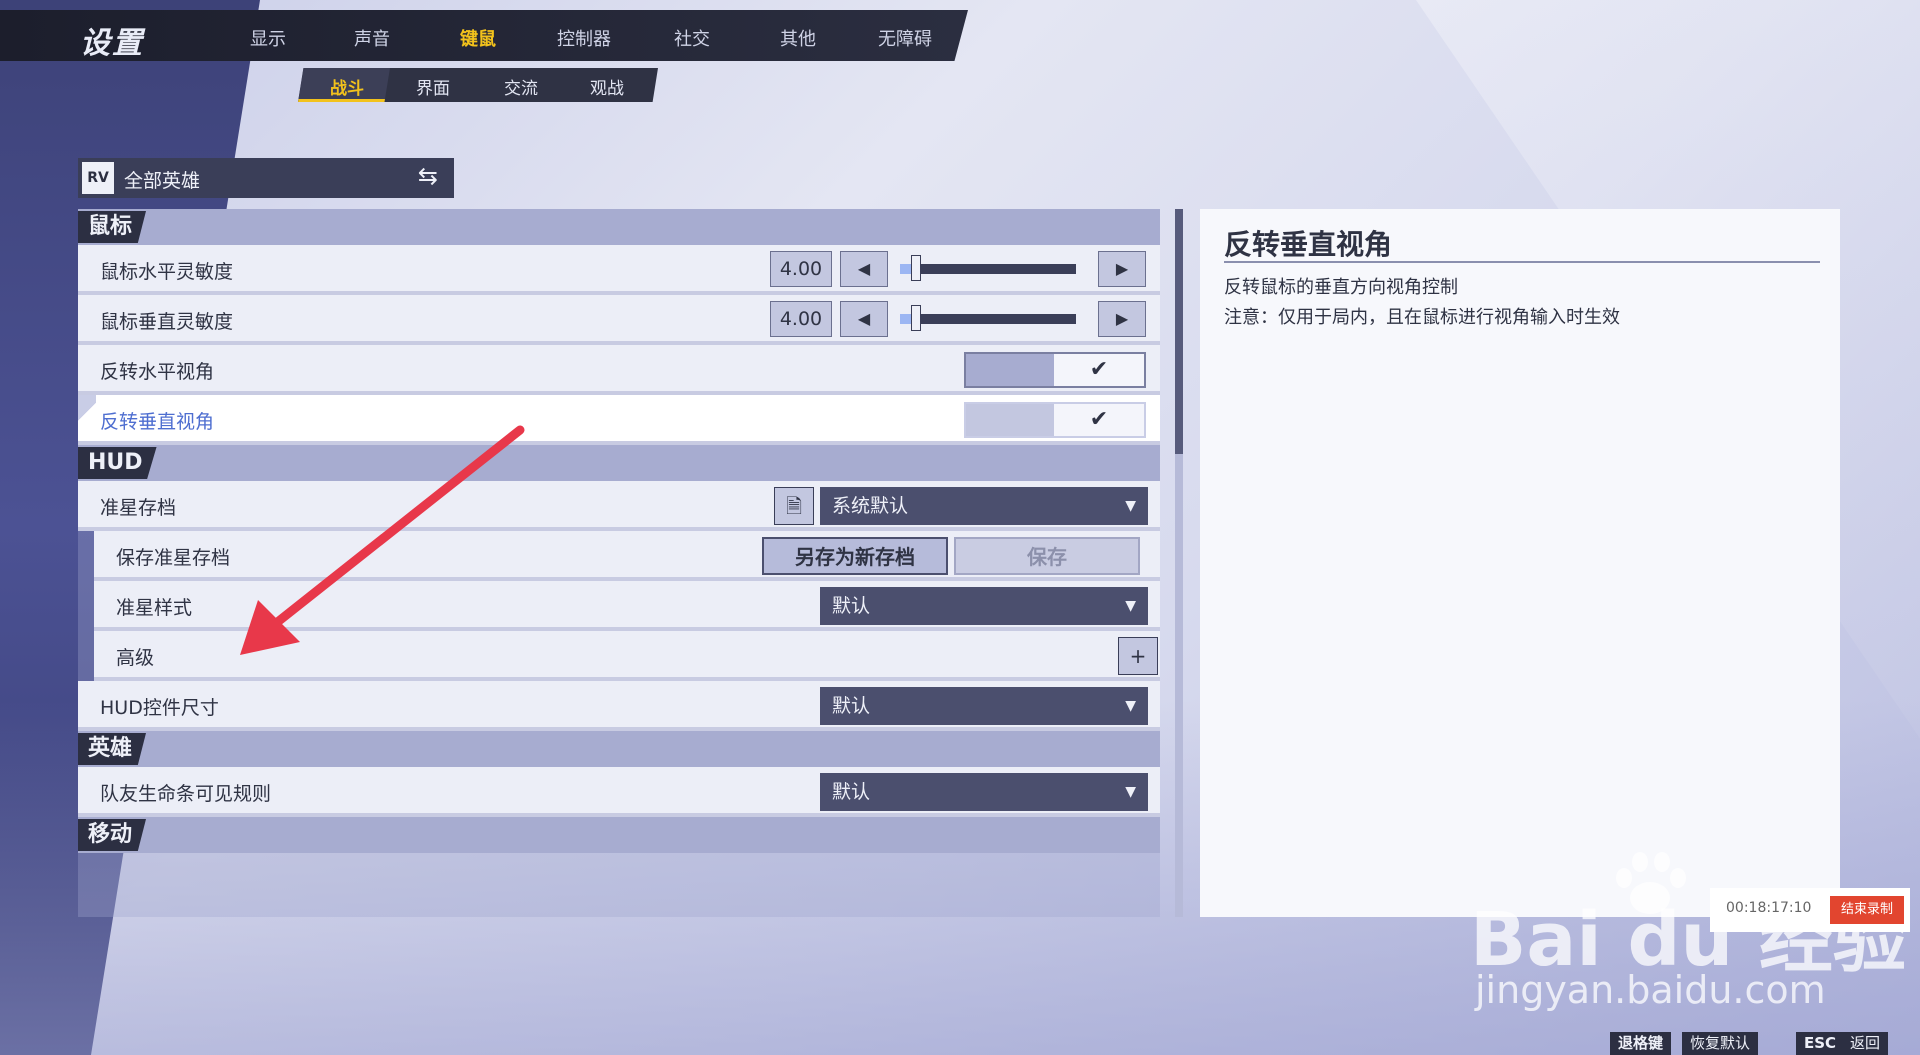 This screenshot has width=1920, height=1055. What do you see at coordinates (1341, 287) in the screenshot?
I see `description-text: 反转鼠标的垂直方向视角控制` at bounding box center [1341, 287].